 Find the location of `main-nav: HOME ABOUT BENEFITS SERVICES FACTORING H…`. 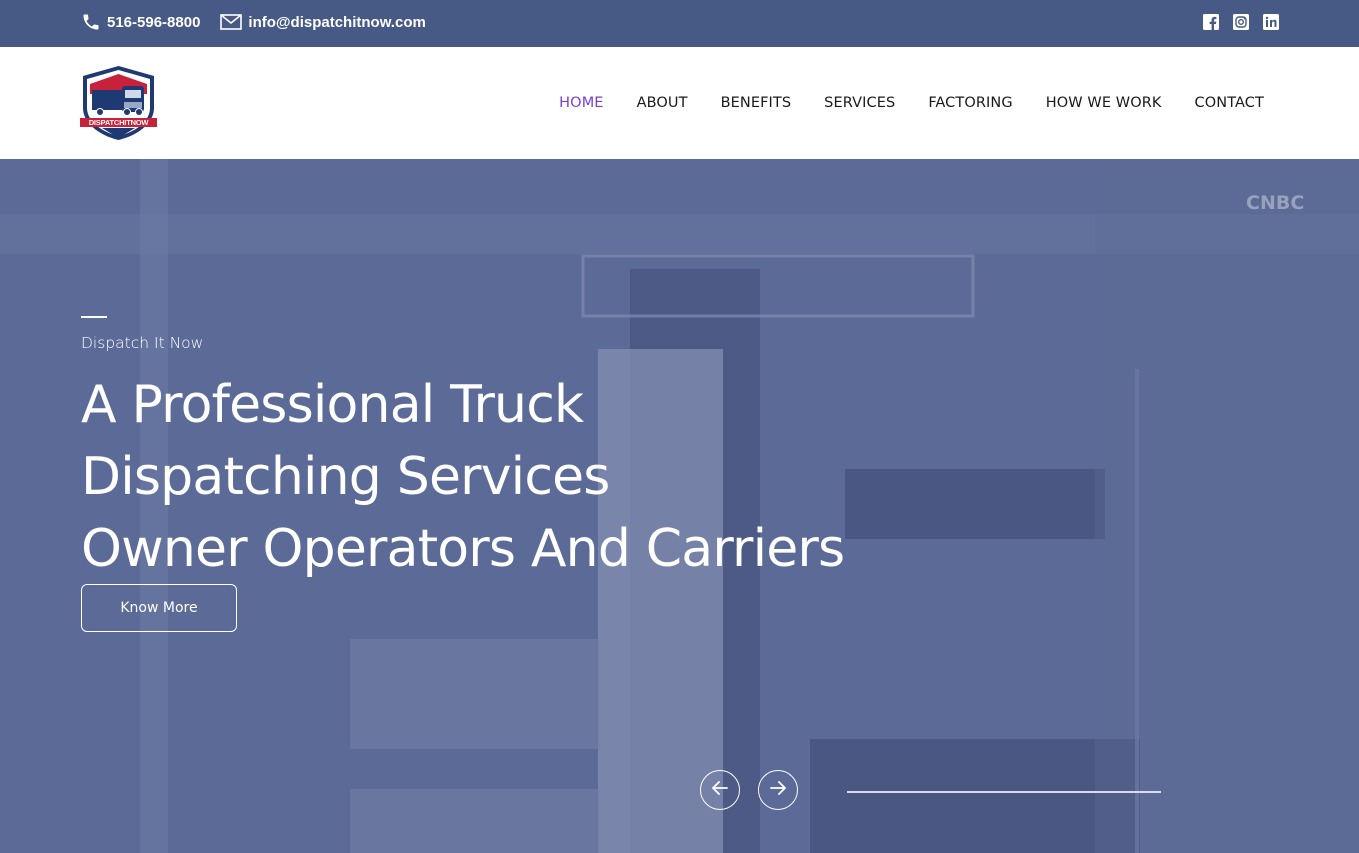

main-nav: HOME ABOUT BENEFITS SERVICES FACTORING H… is located at coordinates (911, 103).